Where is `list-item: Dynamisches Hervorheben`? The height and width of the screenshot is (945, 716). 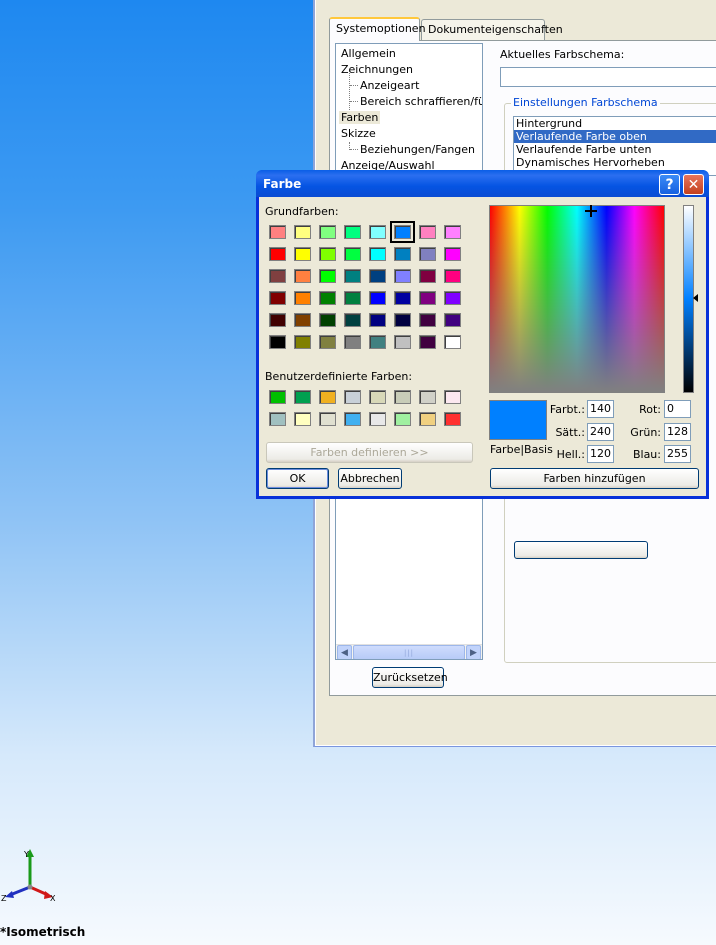 list-item: Dynamisches Hervorheben is located at coordinates (615, 162).